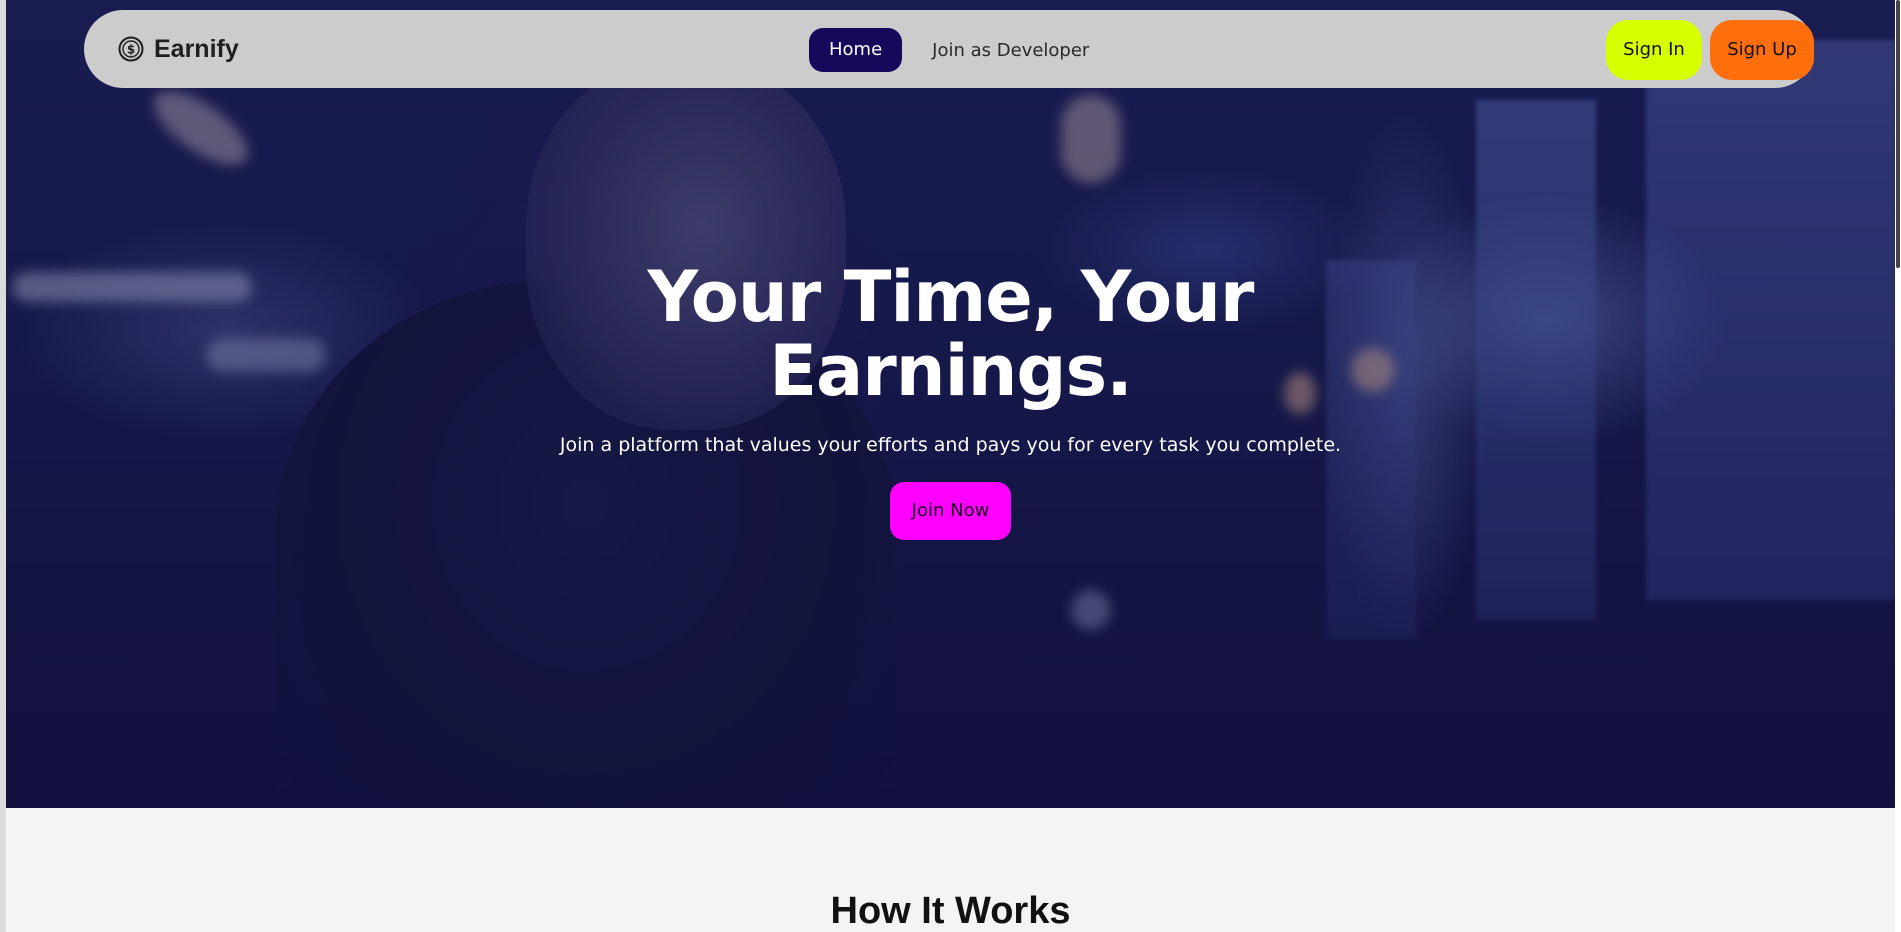  I want to click on dollar-coin-icon: $, so click(131, 49).